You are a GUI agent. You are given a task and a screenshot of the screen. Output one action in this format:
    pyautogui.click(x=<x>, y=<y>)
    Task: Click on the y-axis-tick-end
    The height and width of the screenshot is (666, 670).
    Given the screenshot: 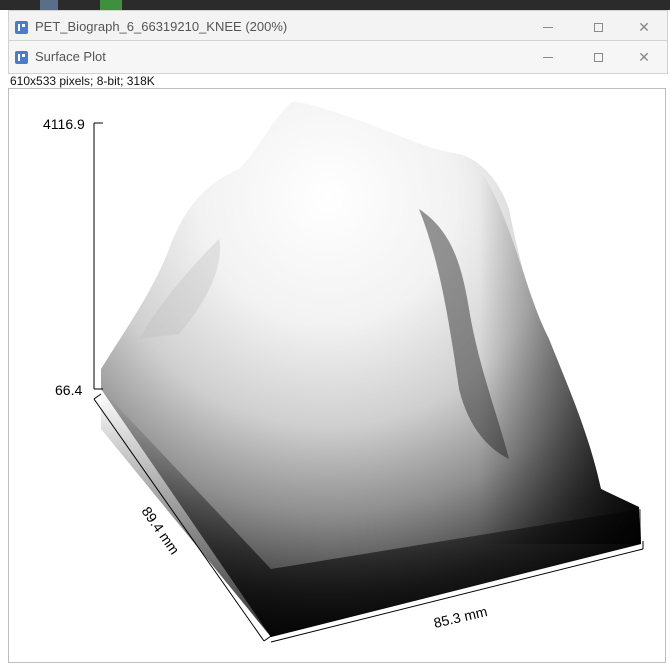 What is the action you would take?
    pyautogui.click(x=267, y=638)
    